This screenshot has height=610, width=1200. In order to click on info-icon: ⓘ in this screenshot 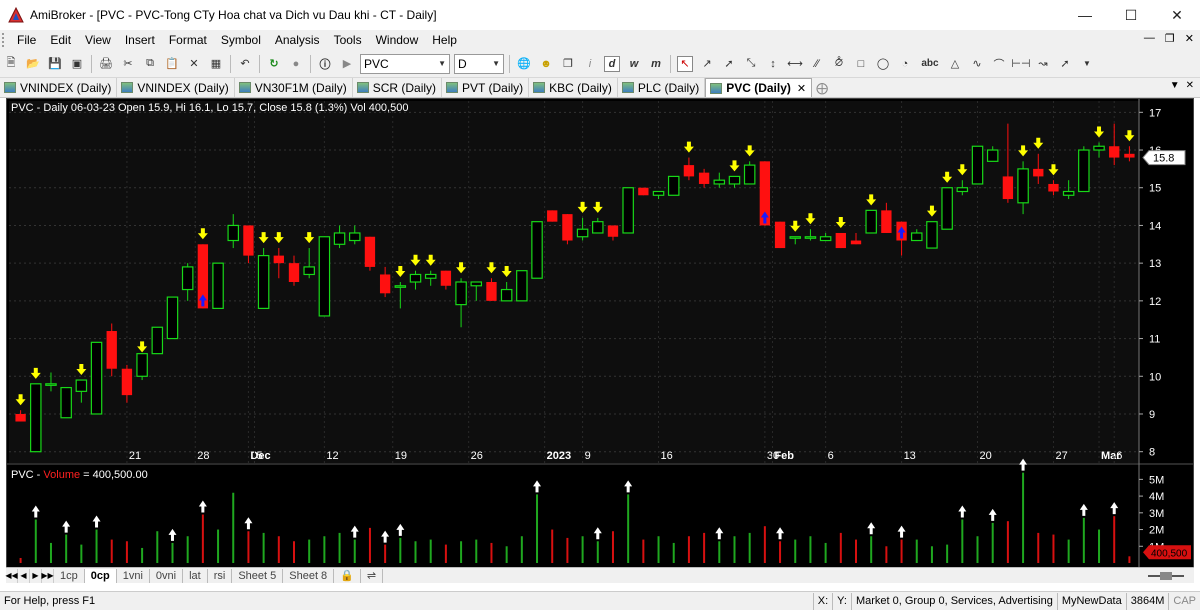, I will do `click(325, 64)`.